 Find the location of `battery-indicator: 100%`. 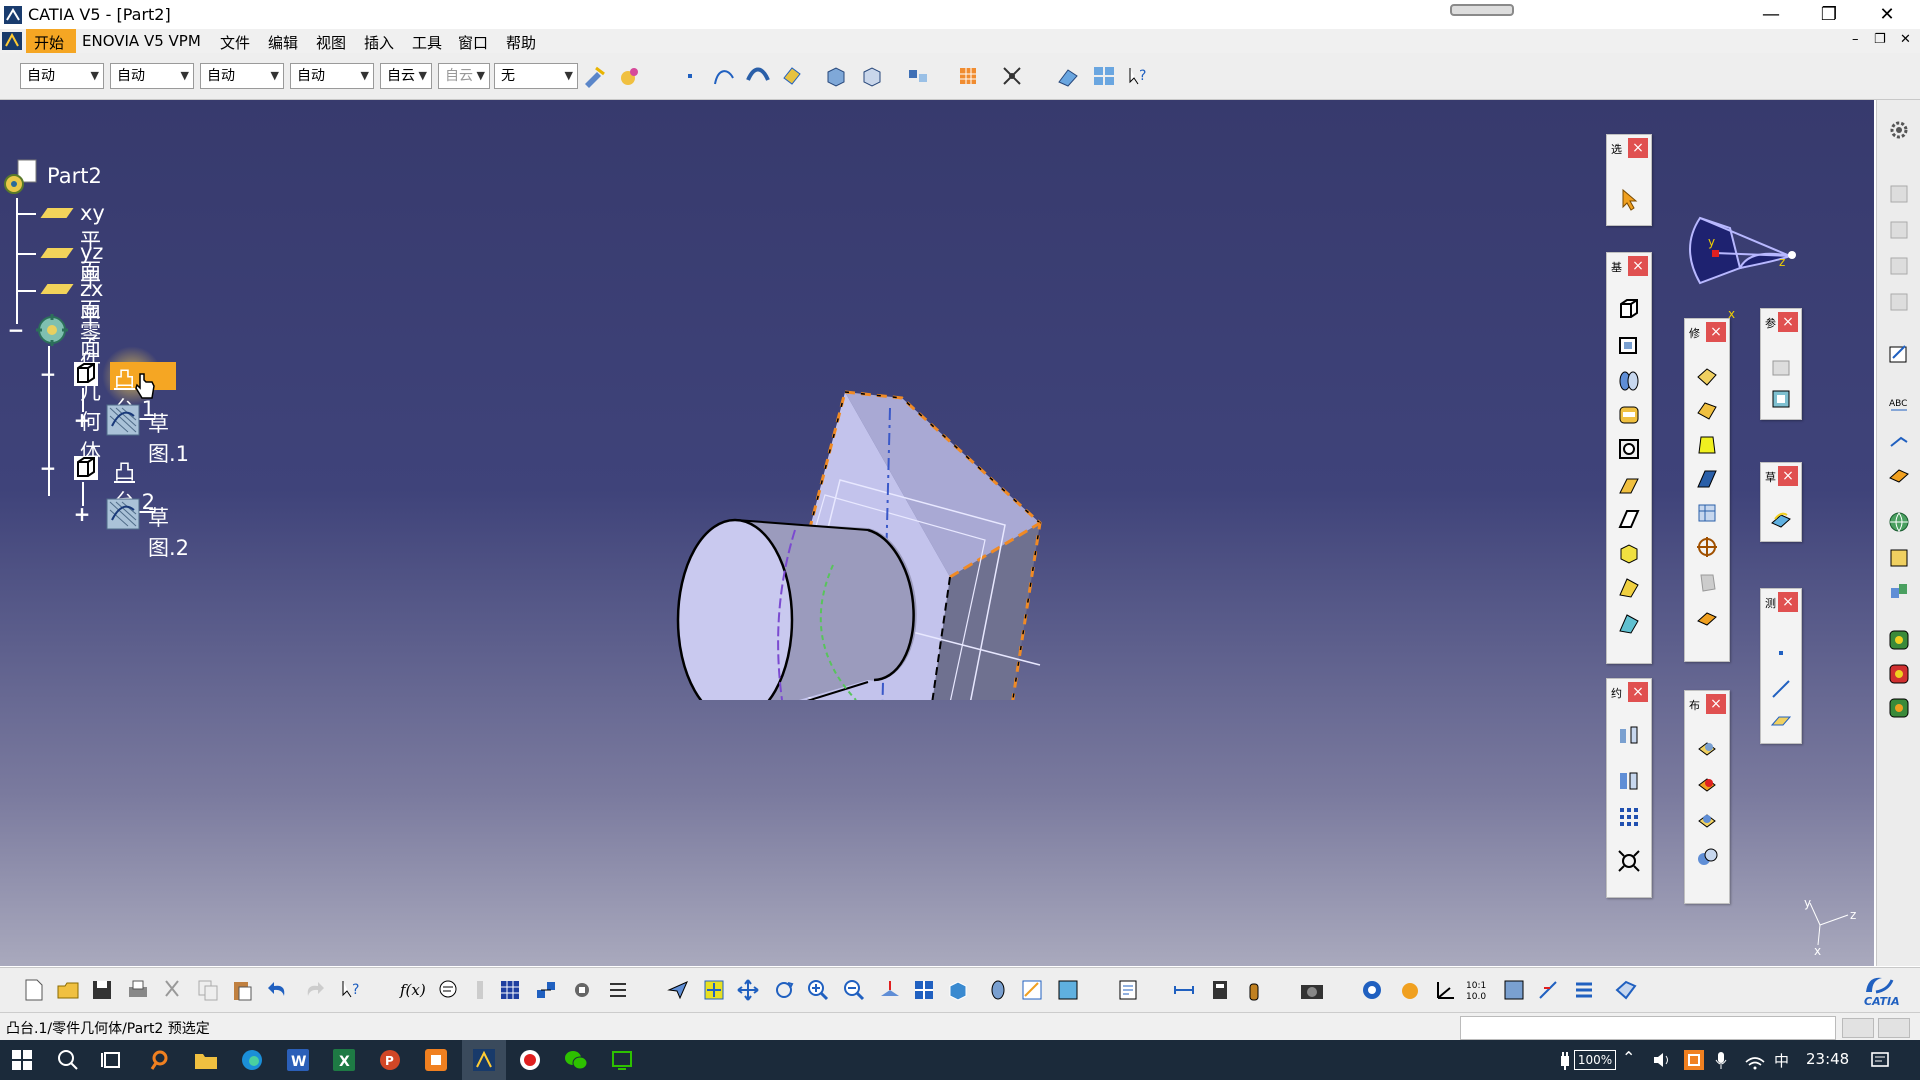

battery-indicator: 100% is located at coordinates (1595, 1060).